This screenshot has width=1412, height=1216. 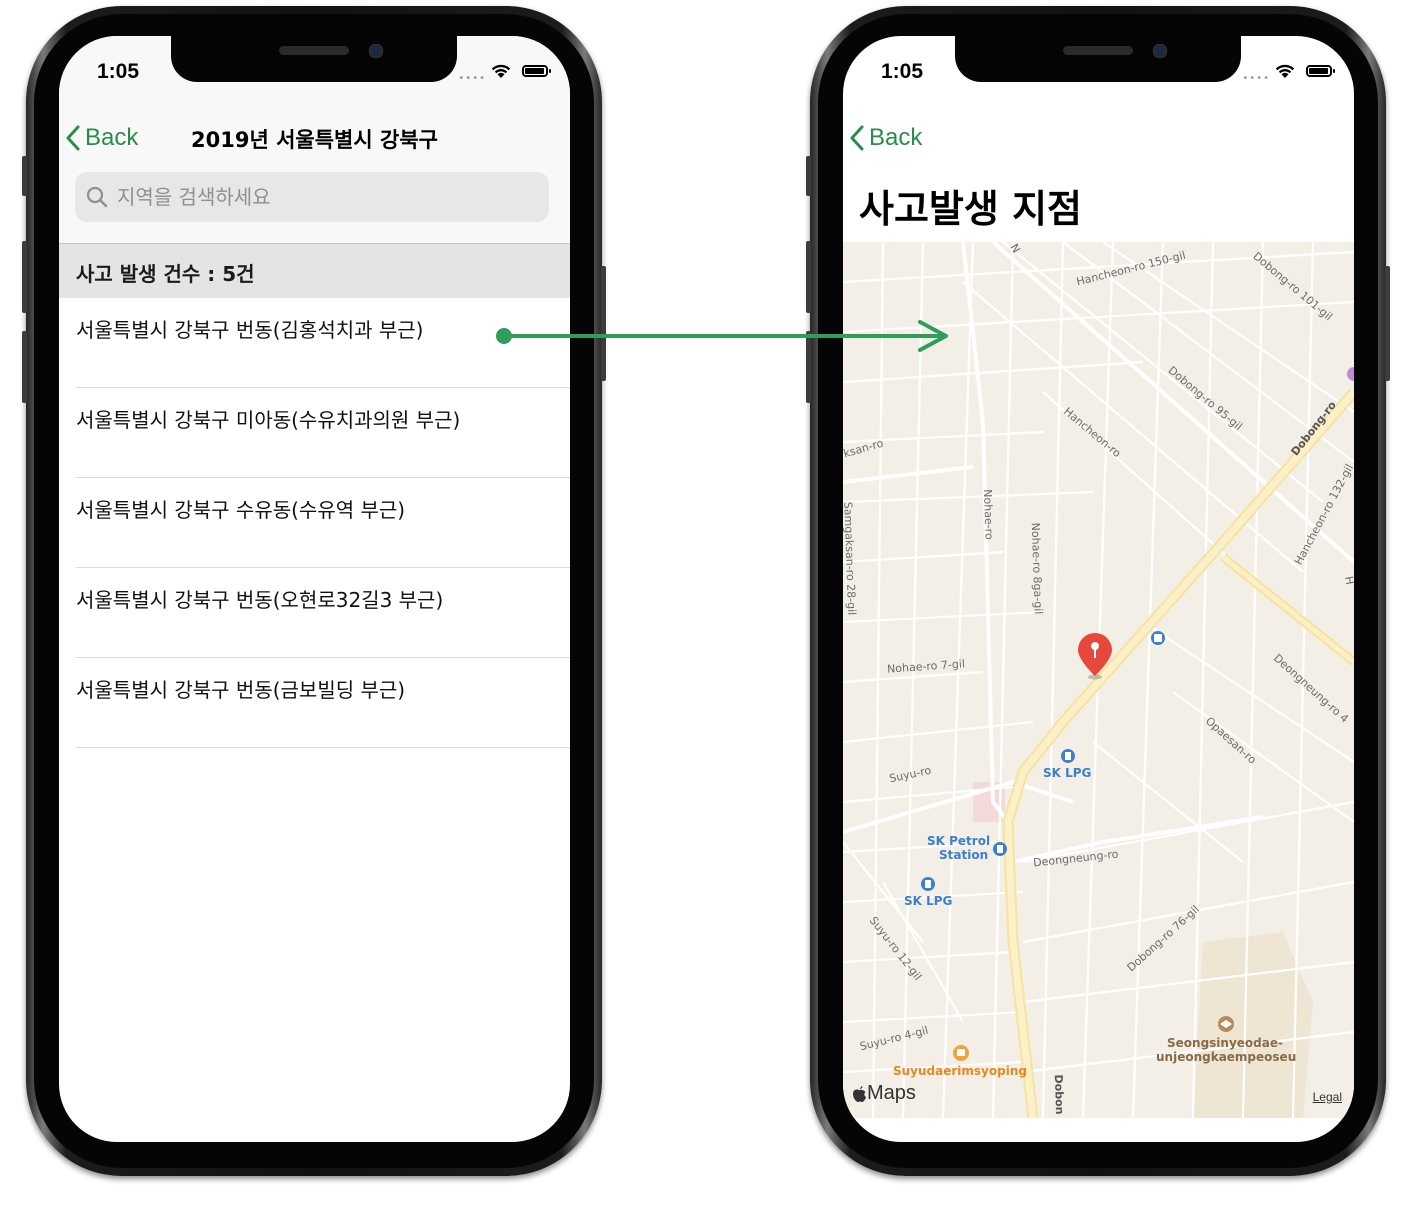 I want to click on apple-logo-icon, so click(x=859, y=1093).